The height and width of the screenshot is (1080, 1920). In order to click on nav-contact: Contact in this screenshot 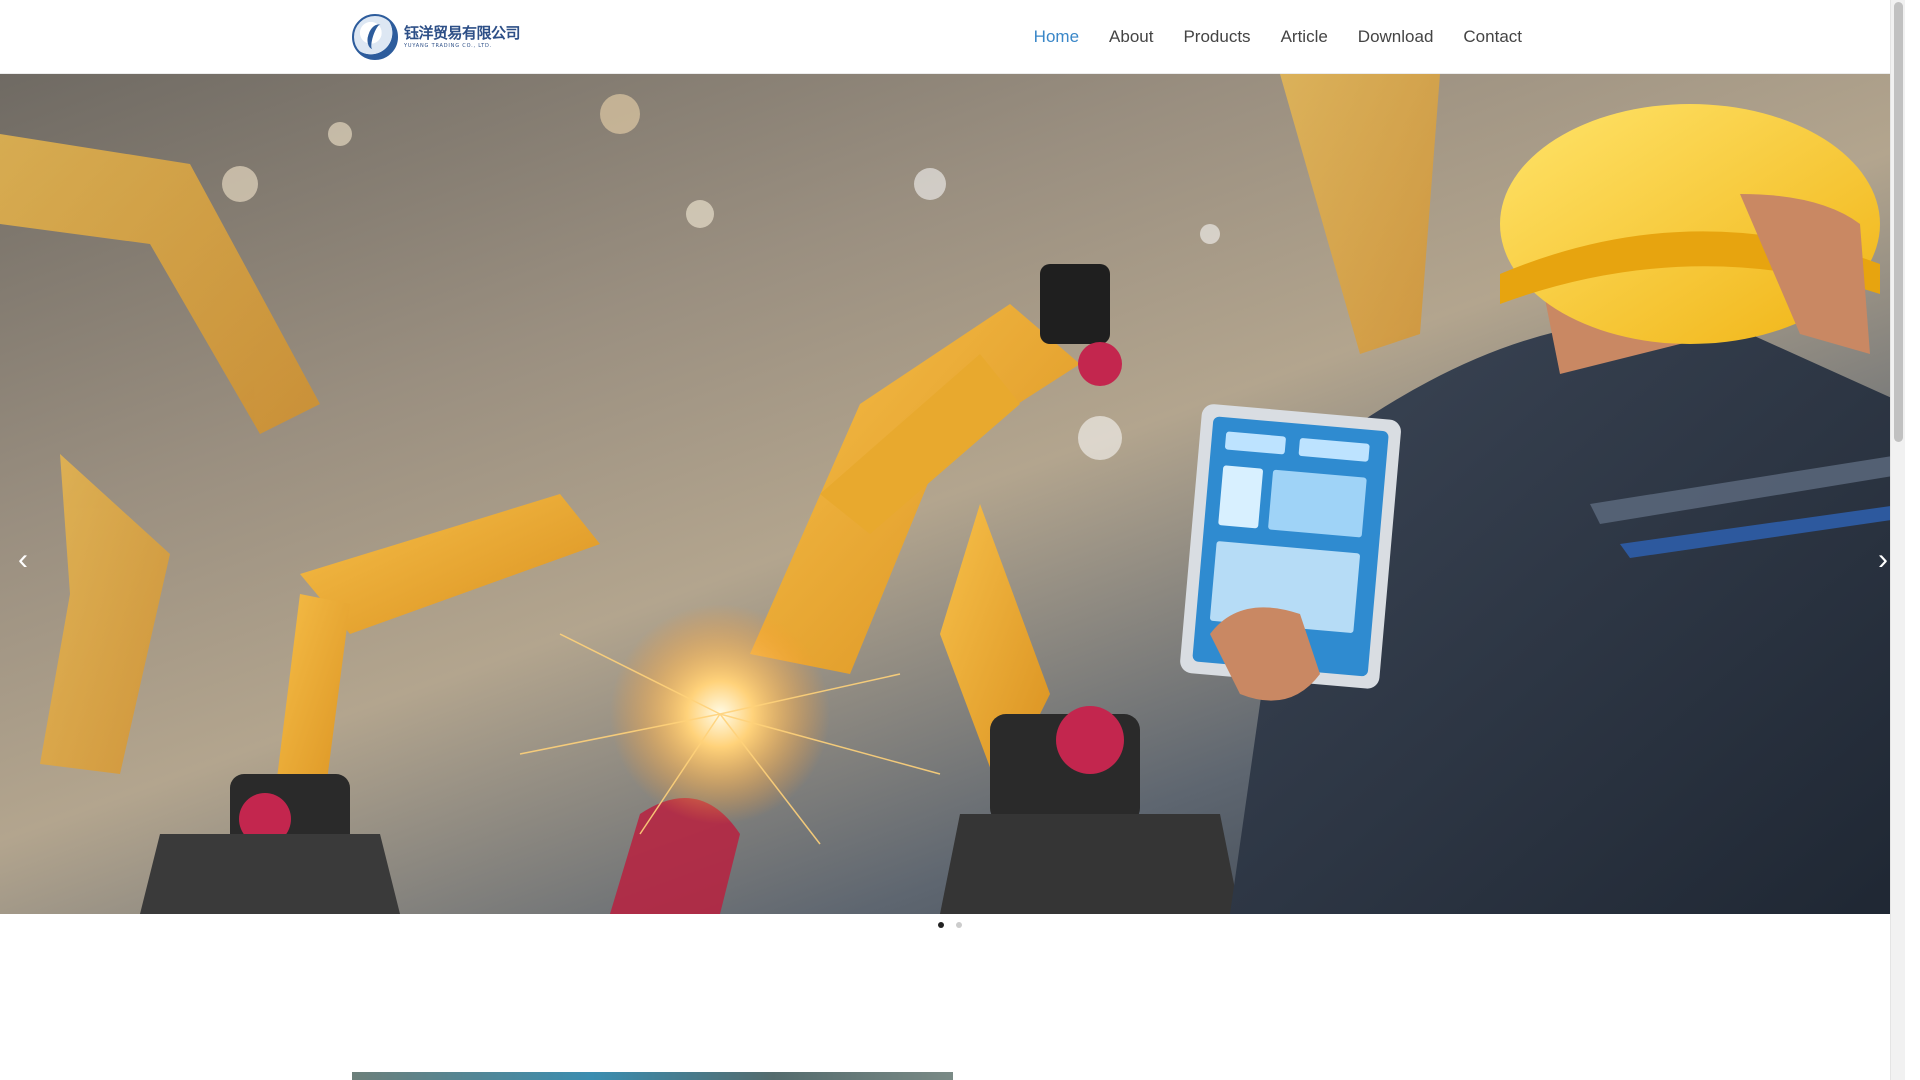, I will do `click(1492, 37)`.